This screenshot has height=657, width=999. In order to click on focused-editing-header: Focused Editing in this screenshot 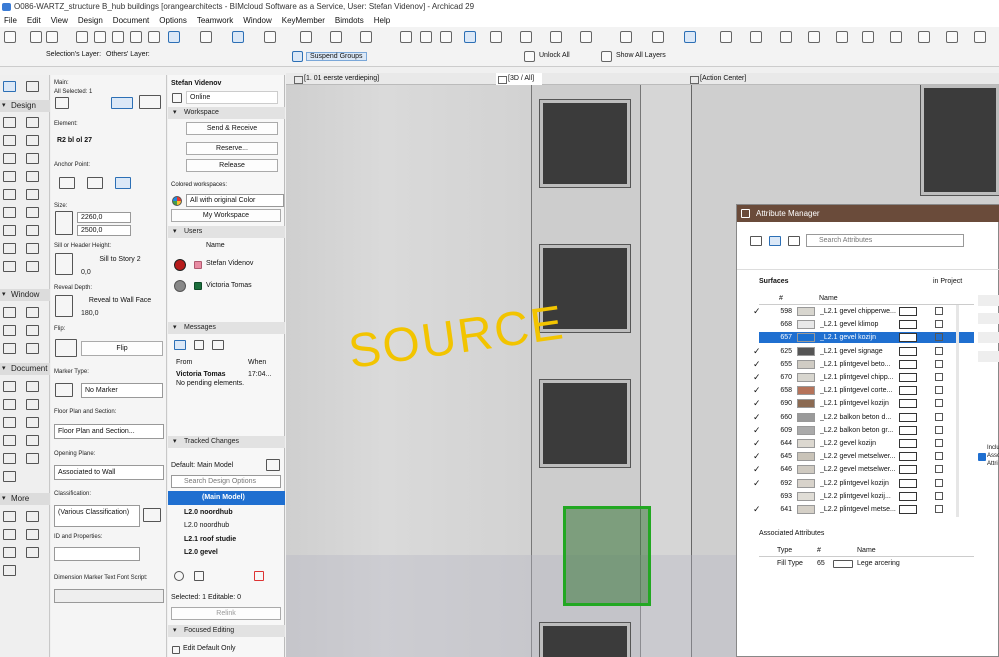, I will do `click(226, 631)`.